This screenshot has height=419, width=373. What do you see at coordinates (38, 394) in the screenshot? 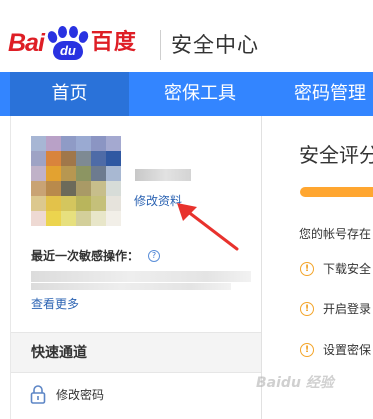
I see `lock-icon` at bounding box center [38, 394].